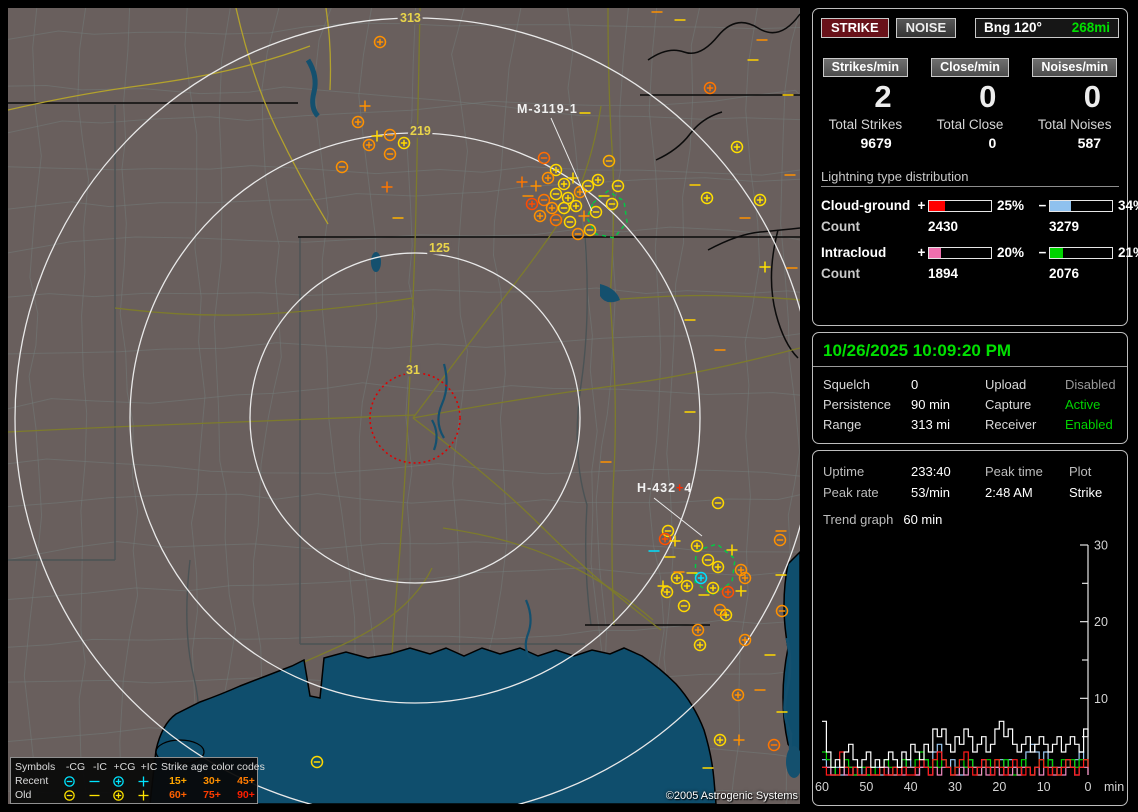 The height and width of the screenshot is (812, 1138). I want to click on trend-graph-row: Trend graph 60 min, so click(970, 519).